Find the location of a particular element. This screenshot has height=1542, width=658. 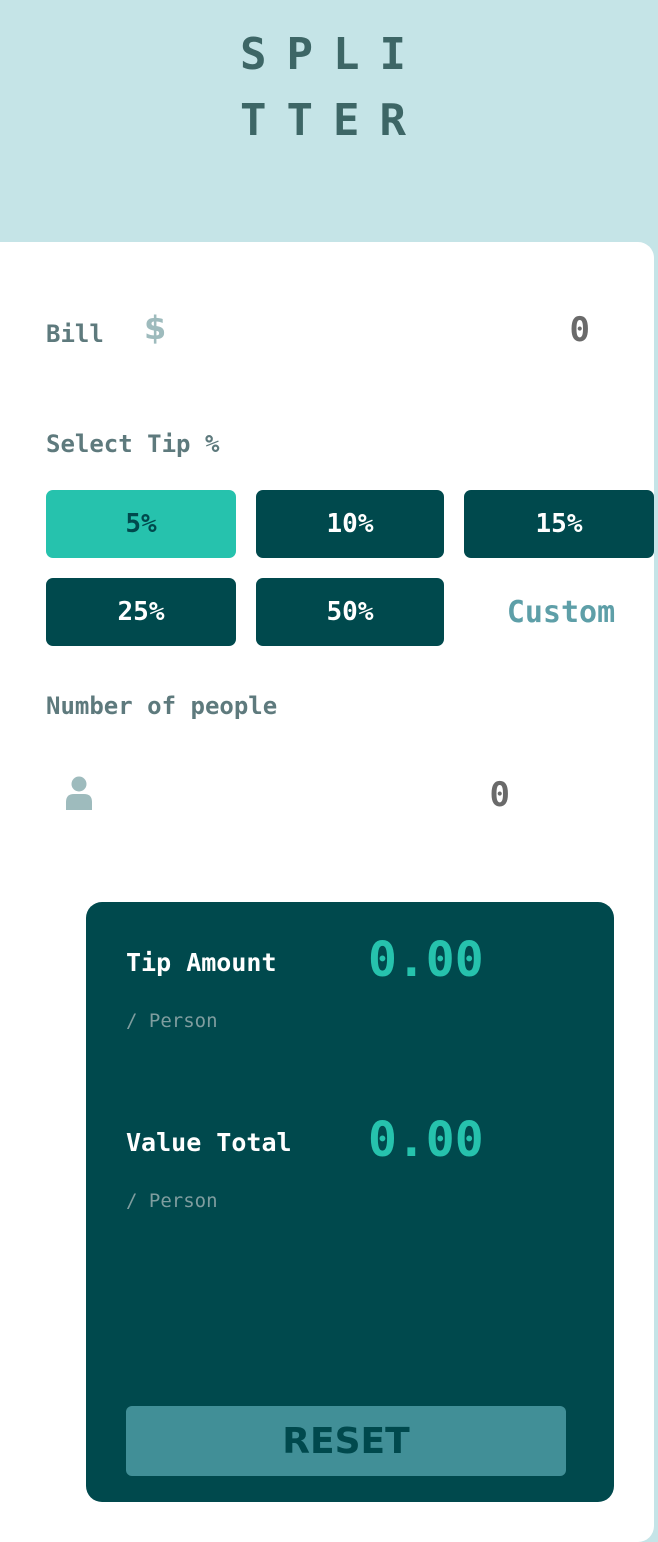

logo-line-2: TTER is located at coordinates (333, 120).